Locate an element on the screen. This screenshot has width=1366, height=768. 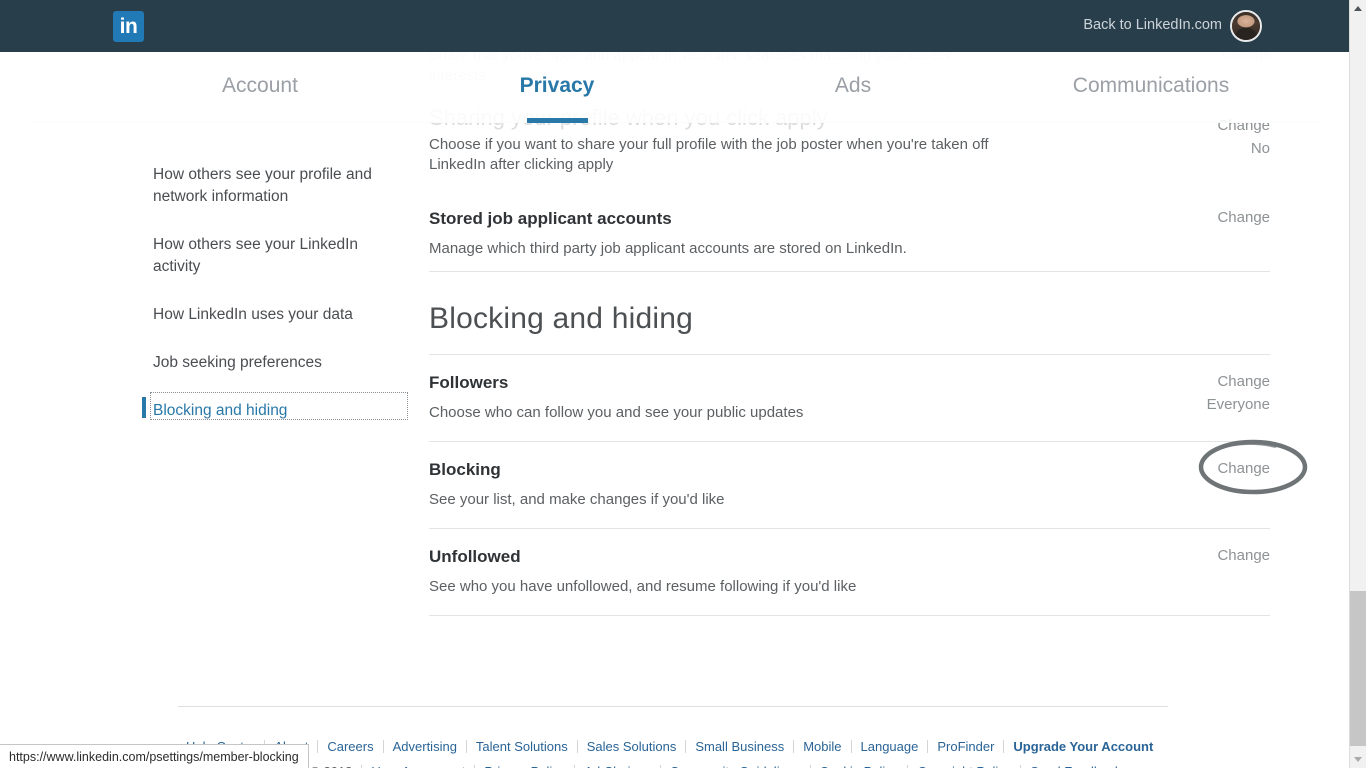
settings-subnav: Account Privacy Ads Communications is located at coordinates (674, 87).